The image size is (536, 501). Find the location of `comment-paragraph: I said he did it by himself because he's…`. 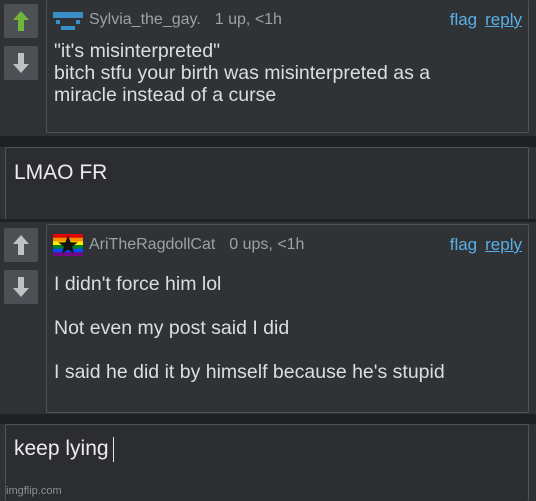

comment-paragraph: I said he did it by himself because he's… is located at coordinates (249, 372).